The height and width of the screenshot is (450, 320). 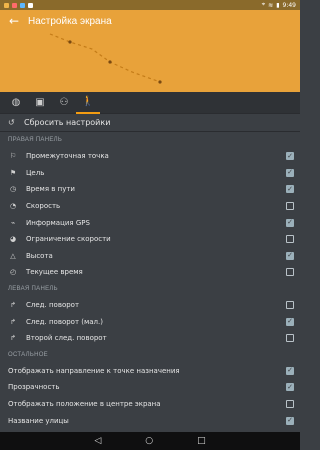 I want to click on tab-pedestrian: 🚶, so click(x=88, y=103).